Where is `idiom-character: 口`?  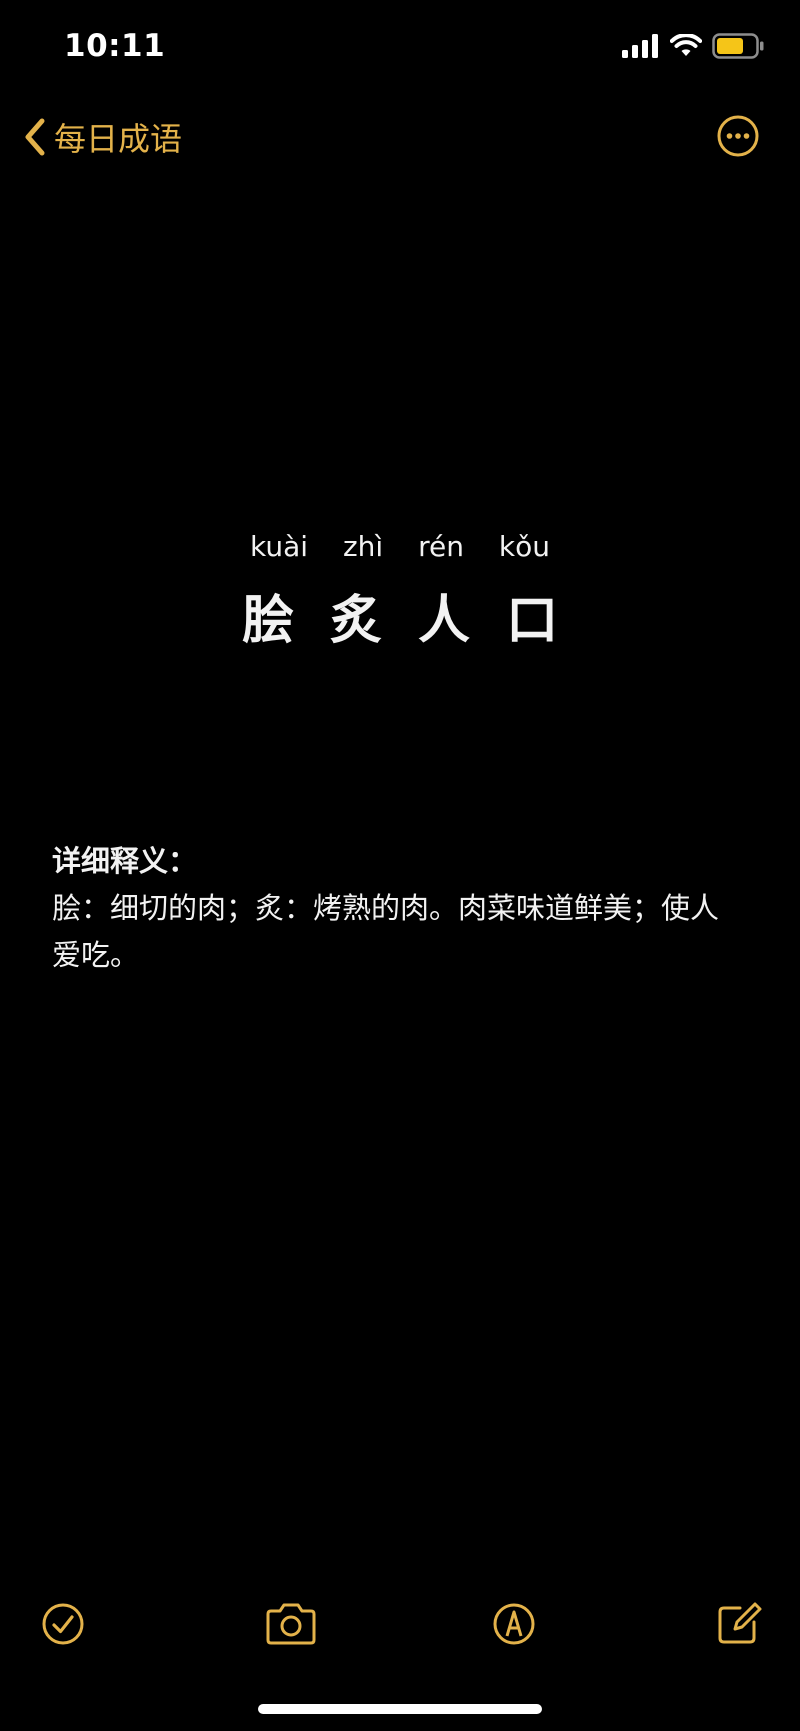 idiom-character: 口 is located at coordinates (532, 621).